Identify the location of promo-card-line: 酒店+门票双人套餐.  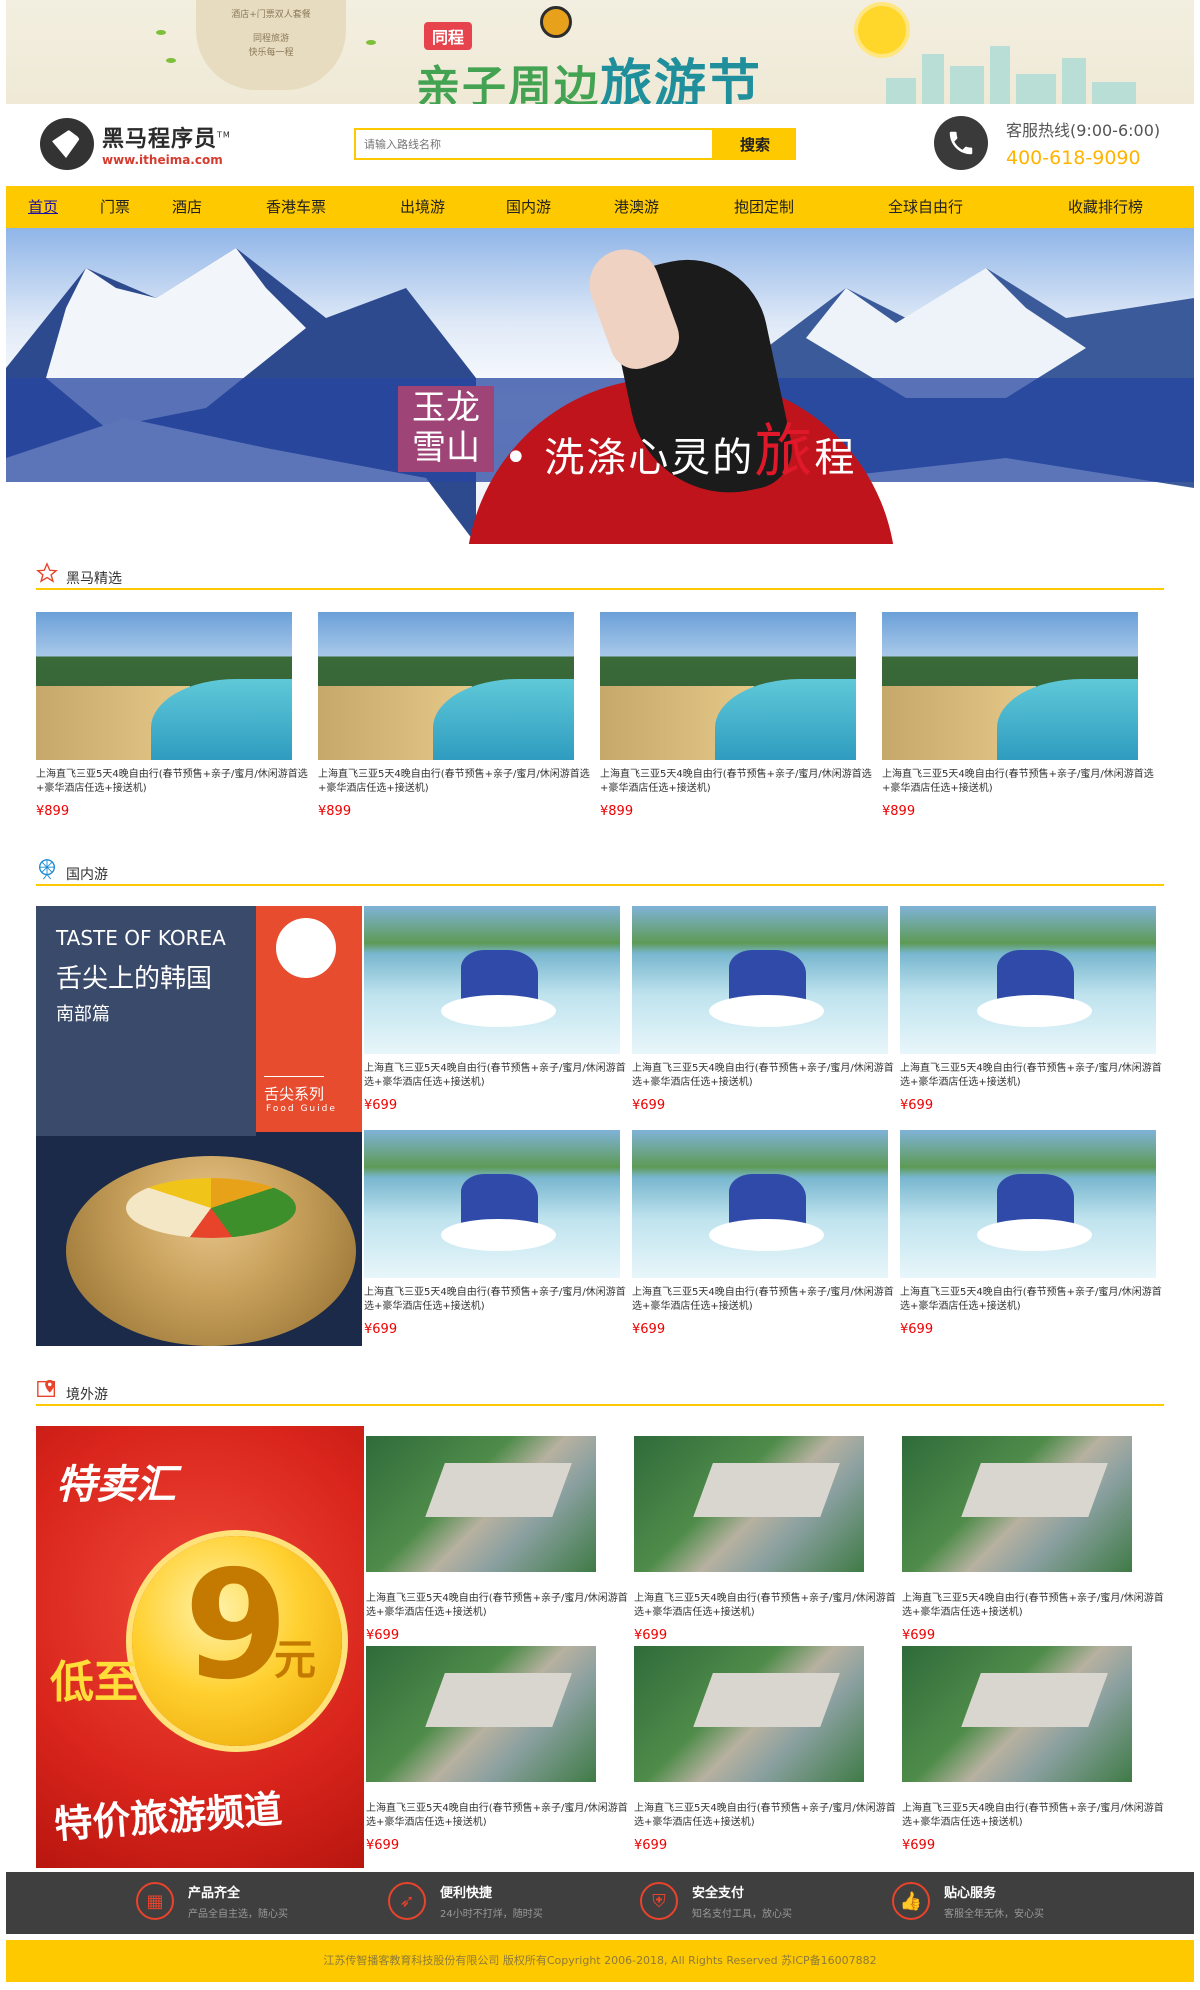
(271, 15).